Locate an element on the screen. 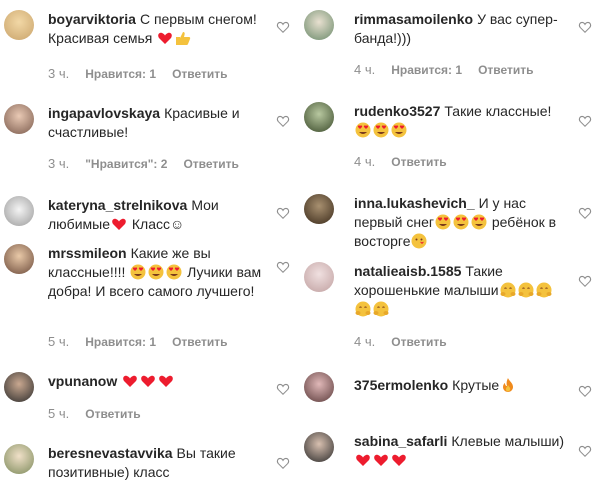 The image size is (604, 494). comment-body: Клевые малыши) is located at coordinates (508, 441).